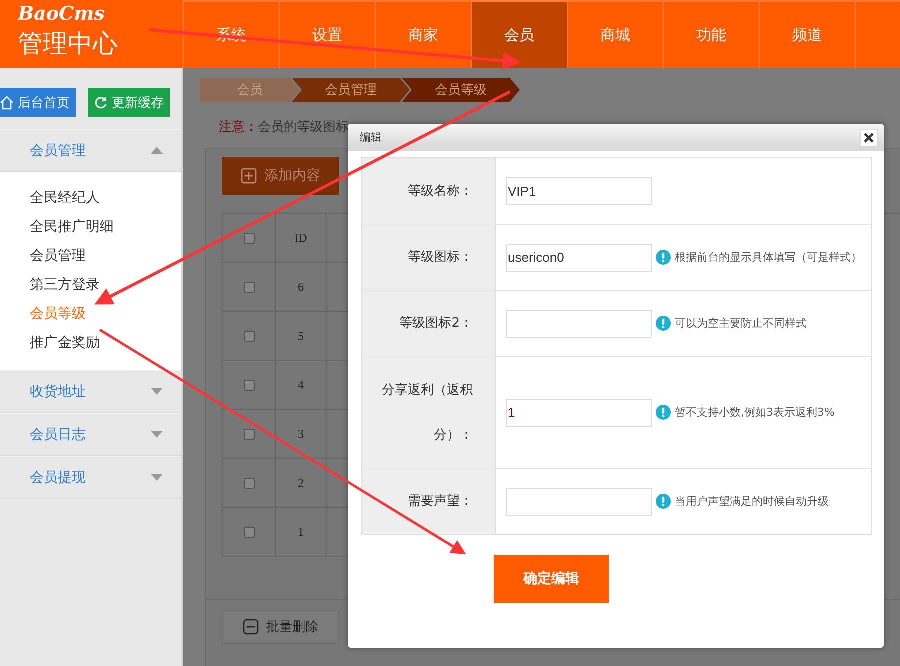 The width and height of the screenshot is (900, 666). Describe the element at coordinates (579, 191) in the screenshot. I see `input-field: VIP1` at that location.